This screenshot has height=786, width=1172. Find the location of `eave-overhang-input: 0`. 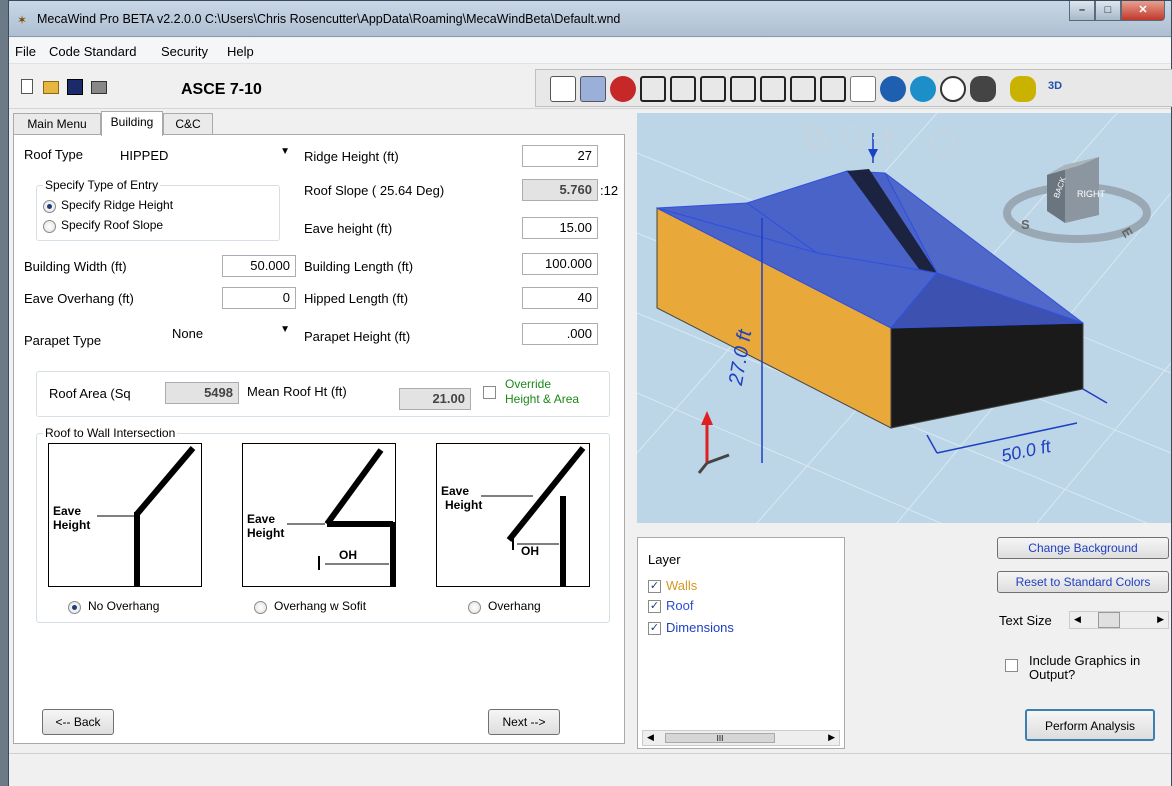

eave-overhang-input: 0 is located at coordinates (259, 298).